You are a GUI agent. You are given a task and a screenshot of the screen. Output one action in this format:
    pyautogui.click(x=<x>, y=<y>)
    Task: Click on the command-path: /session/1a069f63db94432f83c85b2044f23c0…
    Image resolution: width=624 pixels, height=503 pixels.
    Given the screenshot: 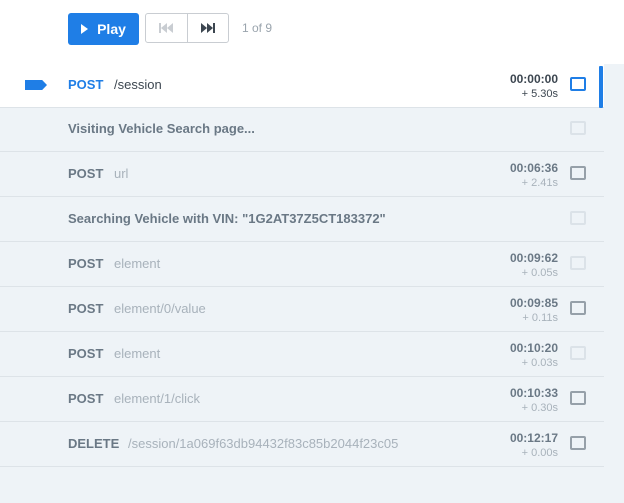 What is the action you would take?
    pyautogui.click(x=263, y=443)
    